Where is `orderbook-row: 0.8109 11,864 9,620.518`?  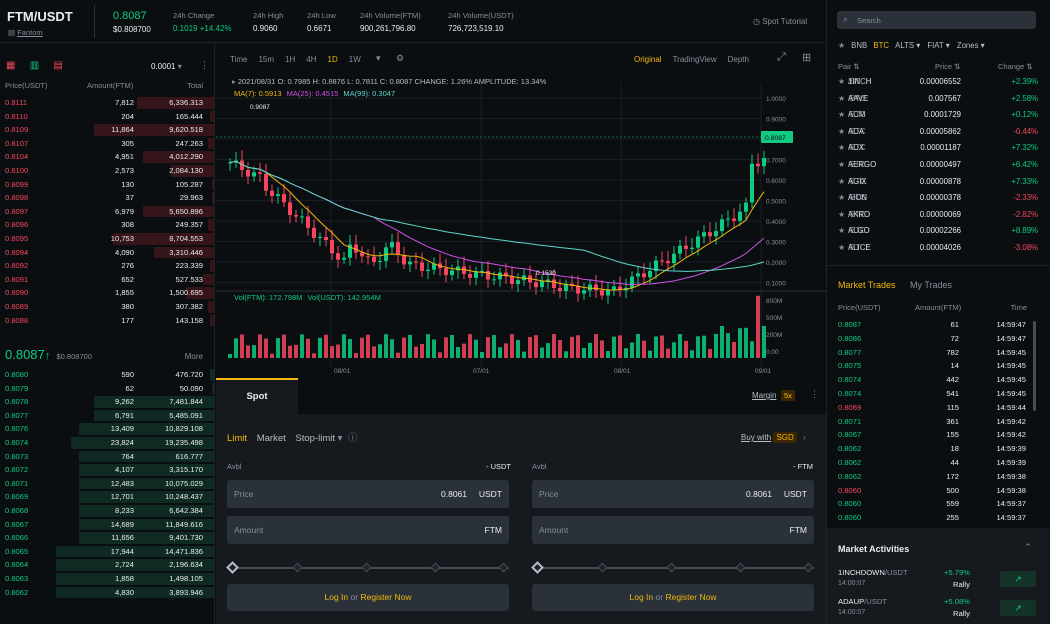
orderbook-row: 0.8109 11,864 9,620.518 is located at coordinates (107, 130).